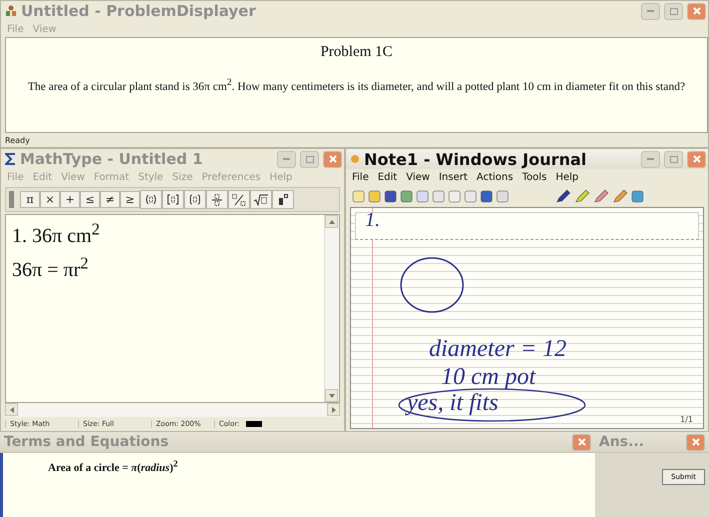 This screenshot has width=709, height=517. I want to click on right-arrow-icon, so click(333, 409).